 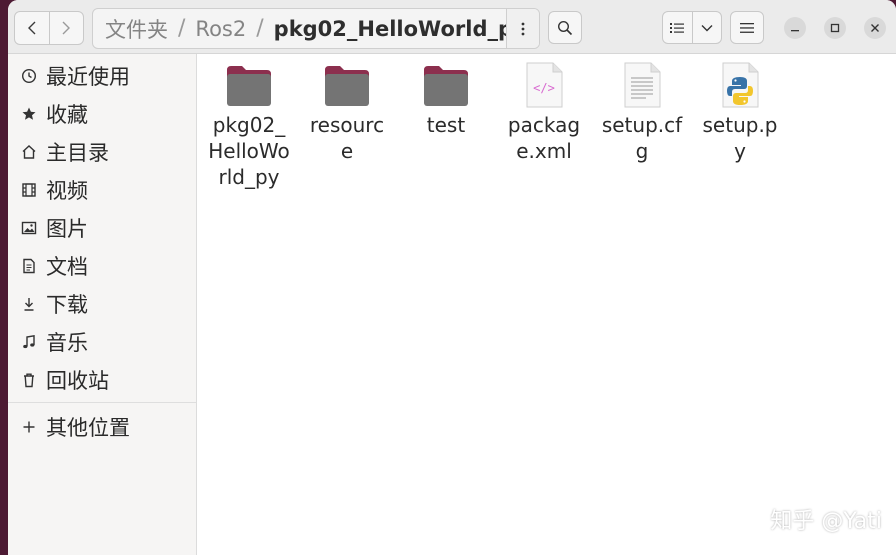 What do you see at coordinates (102, 114) in the screenshot?
I see `sidebar-item-starred: 收藏` at bounding box center [102, 114].